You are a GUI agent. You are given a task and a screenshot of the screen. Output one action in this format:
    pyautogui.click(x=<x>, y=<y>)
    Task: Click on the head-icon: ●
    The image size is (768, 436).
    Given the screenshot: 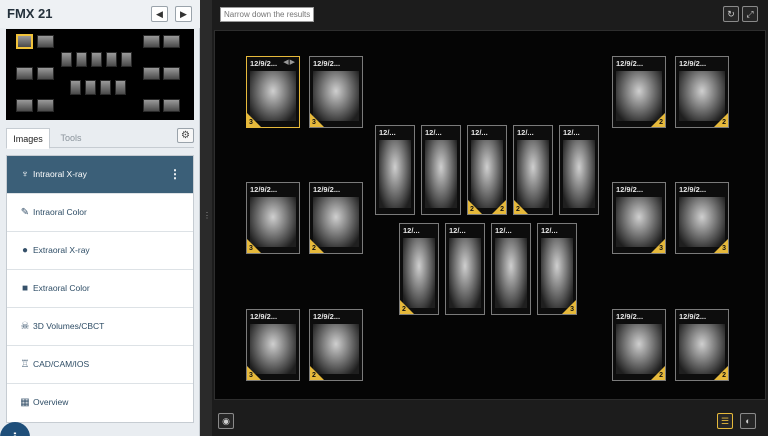 What is the action you would take?
    pyautogui.click(x=25, y=250)
    